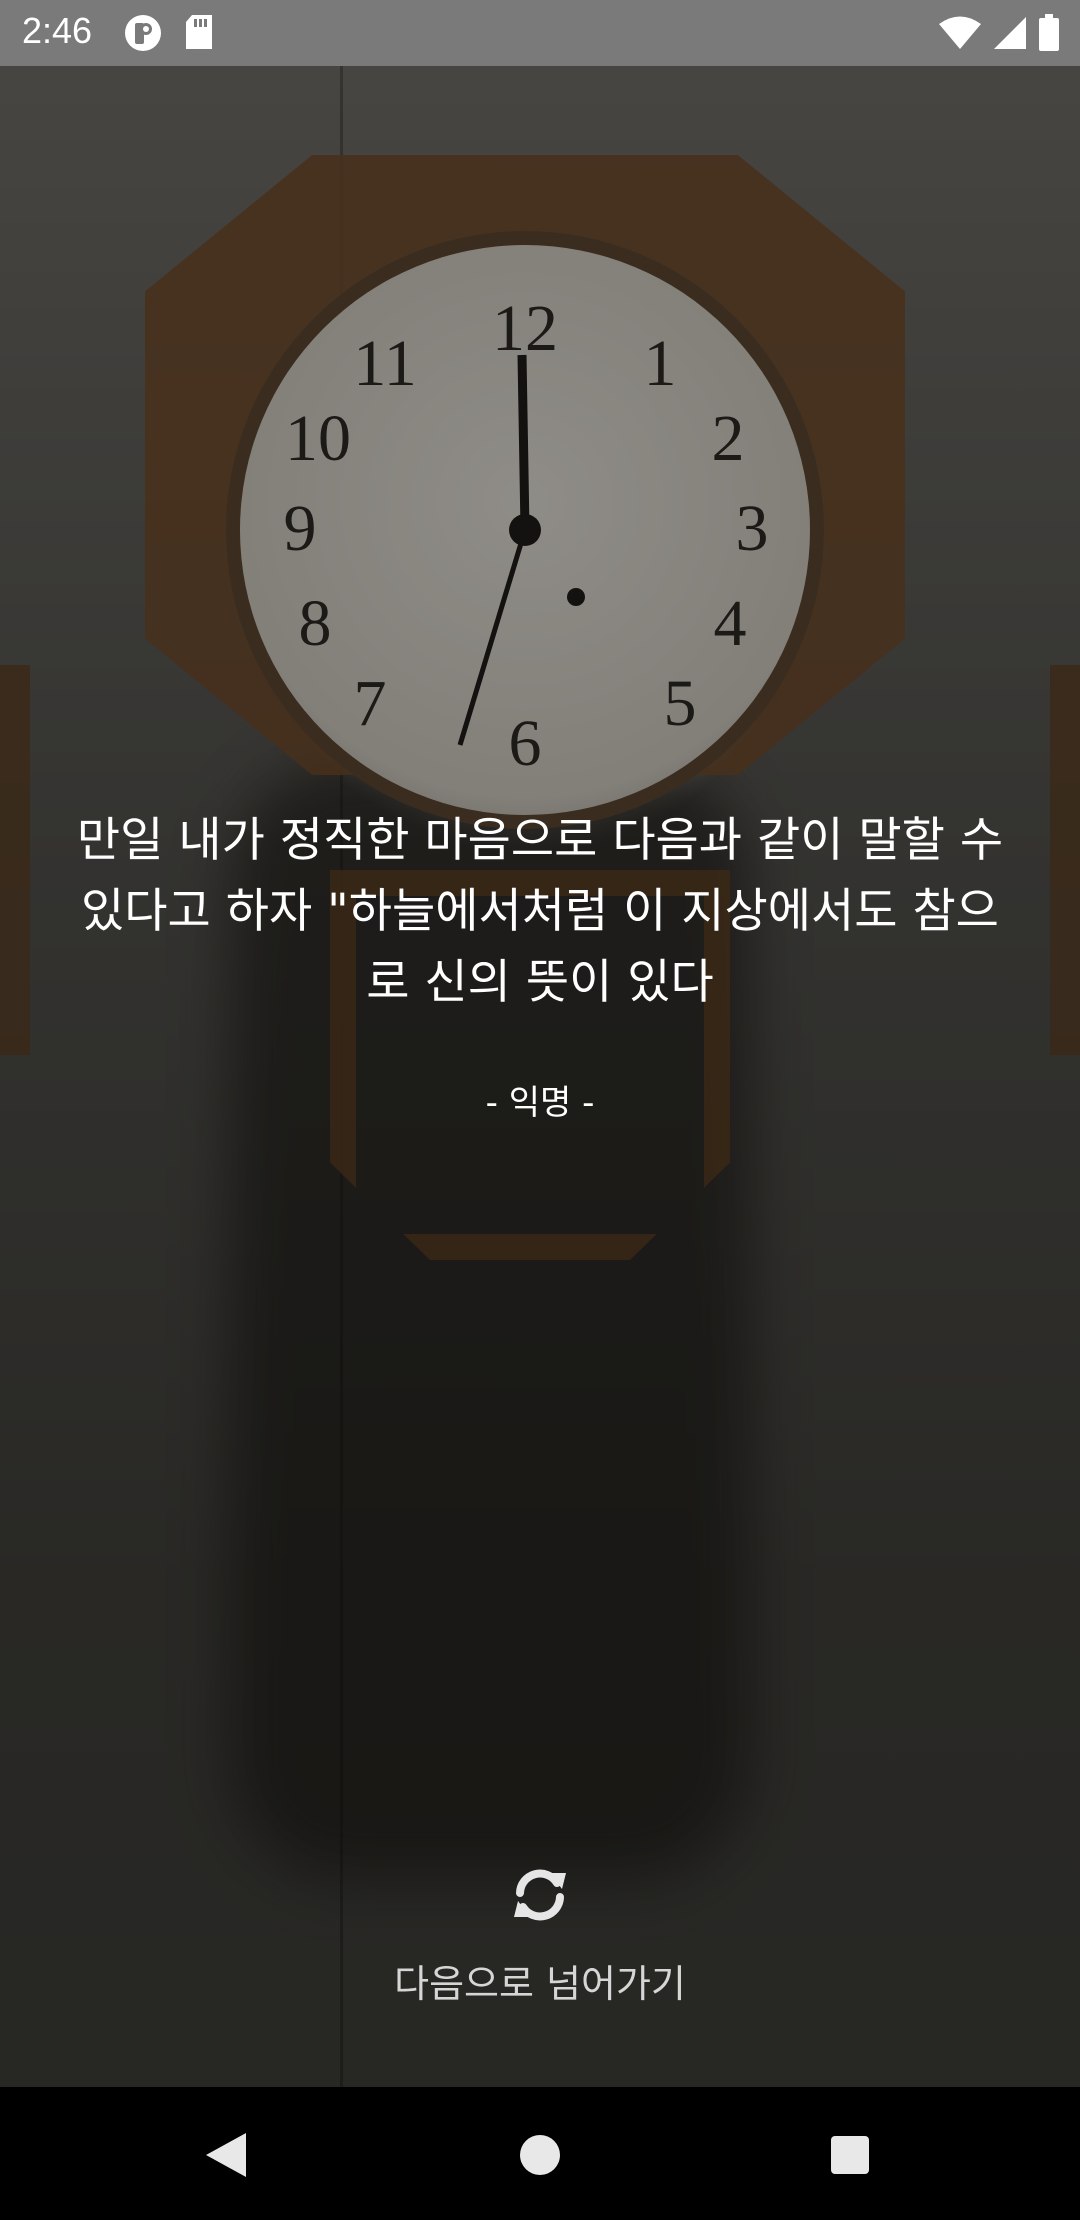 This screenshot has width=1080, height=2220. Describe the element at coordinates (540, 33) in the screenshot. I see `status-bar: 2:46` at that location.